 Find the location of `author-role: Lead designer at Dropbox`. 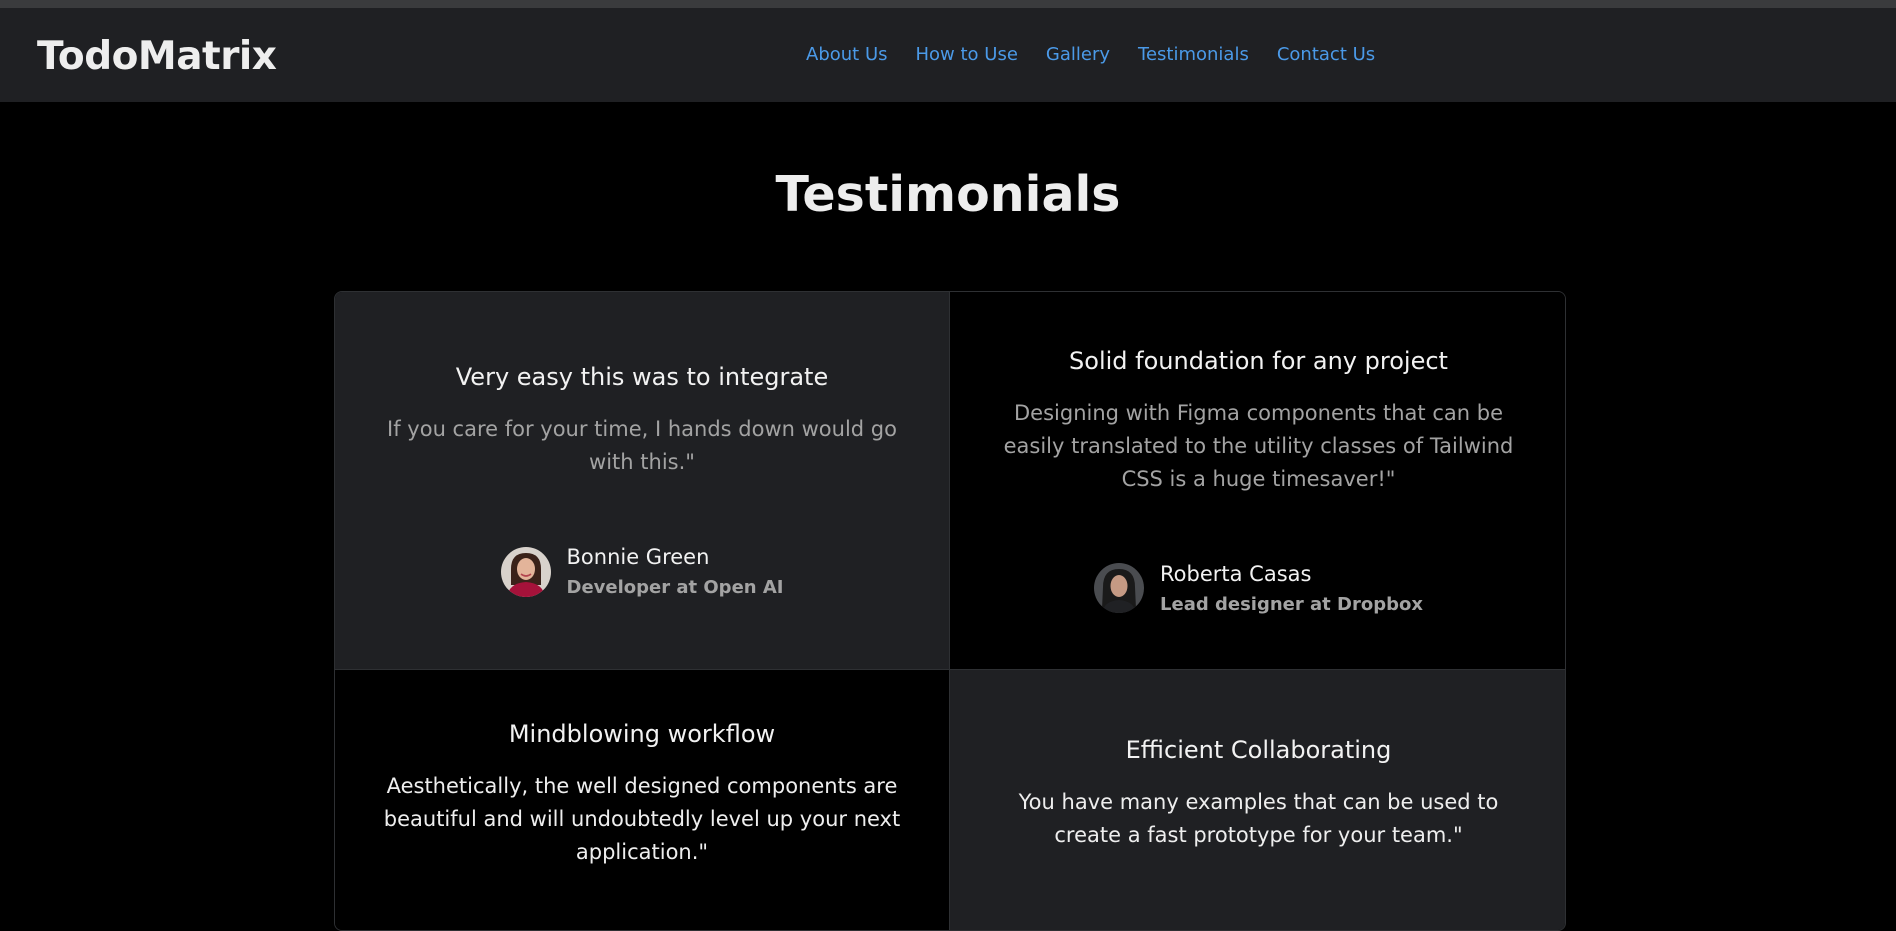

author-role: Lead designer at Dropbox is located at coordinates (1291, 604).